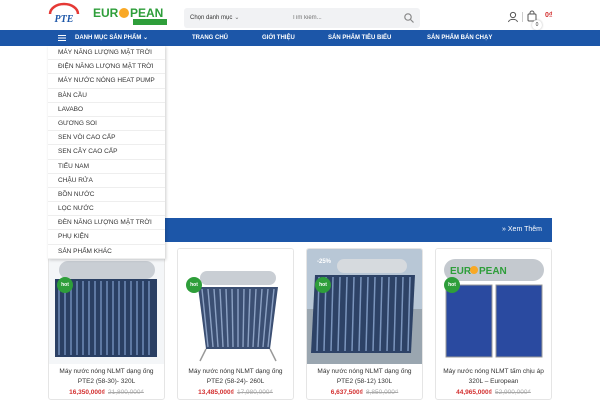 The image size is (600, 400). Describe the element at coordinates (522, 17) in the screenshot. I see `divider` at that location.